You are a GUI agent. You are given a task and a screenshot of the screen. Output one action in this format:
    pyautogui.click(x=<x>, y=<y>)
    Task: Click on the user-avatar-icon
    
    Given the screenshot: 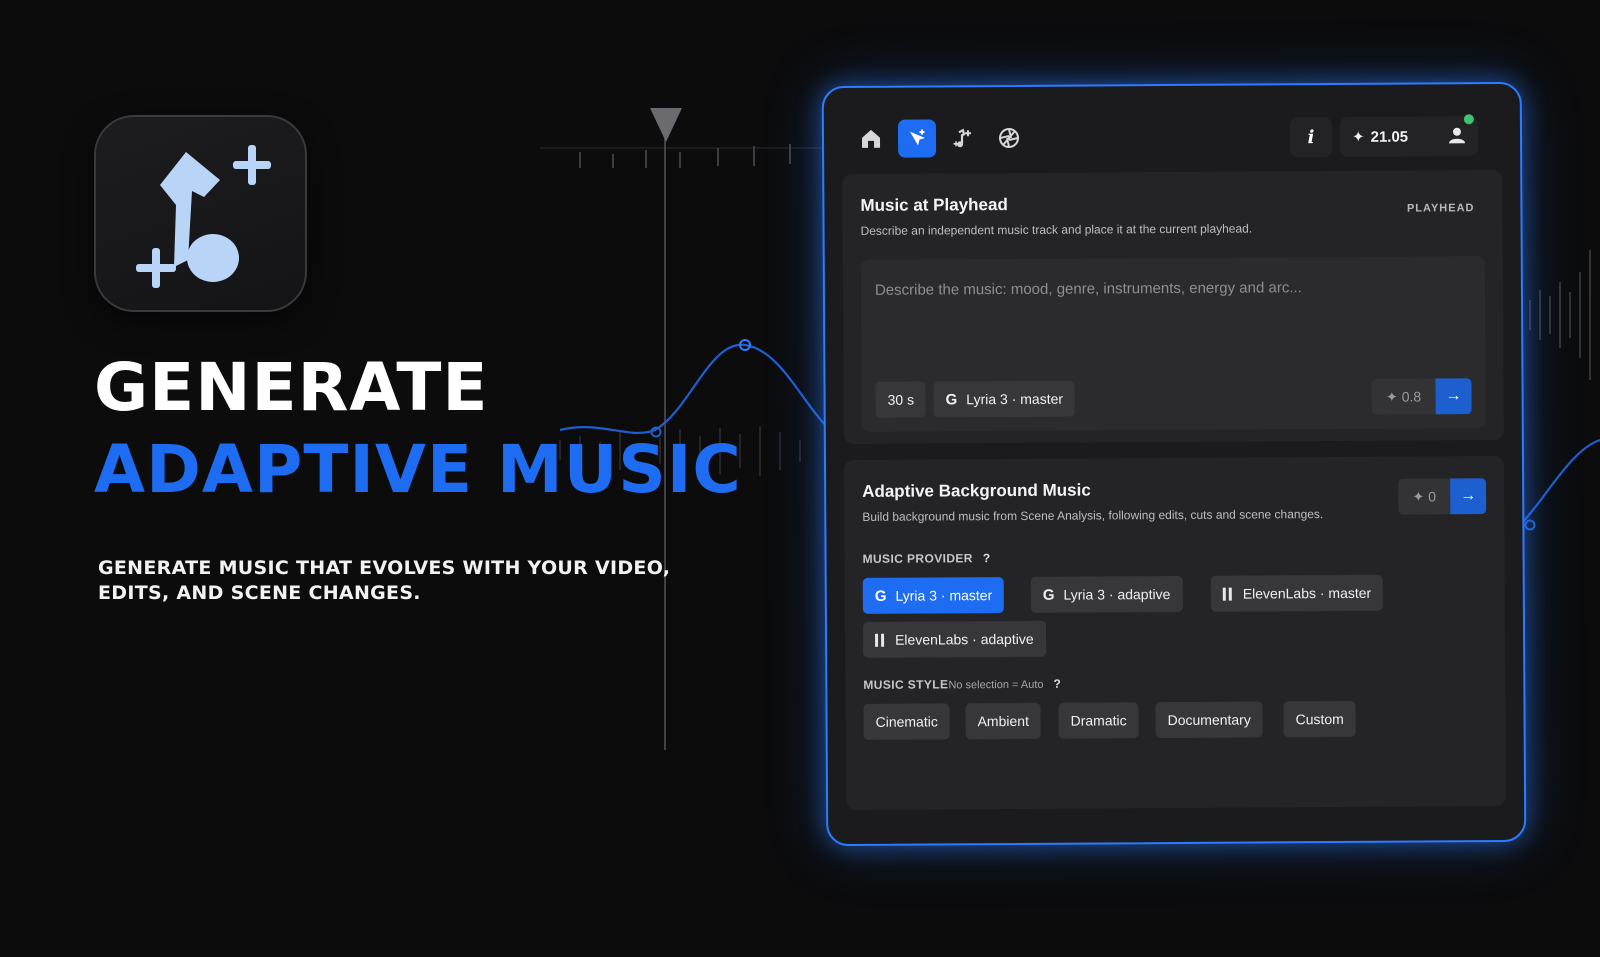 What is the action you would take?
    pyautogui.click(x=1457, y=135)
    